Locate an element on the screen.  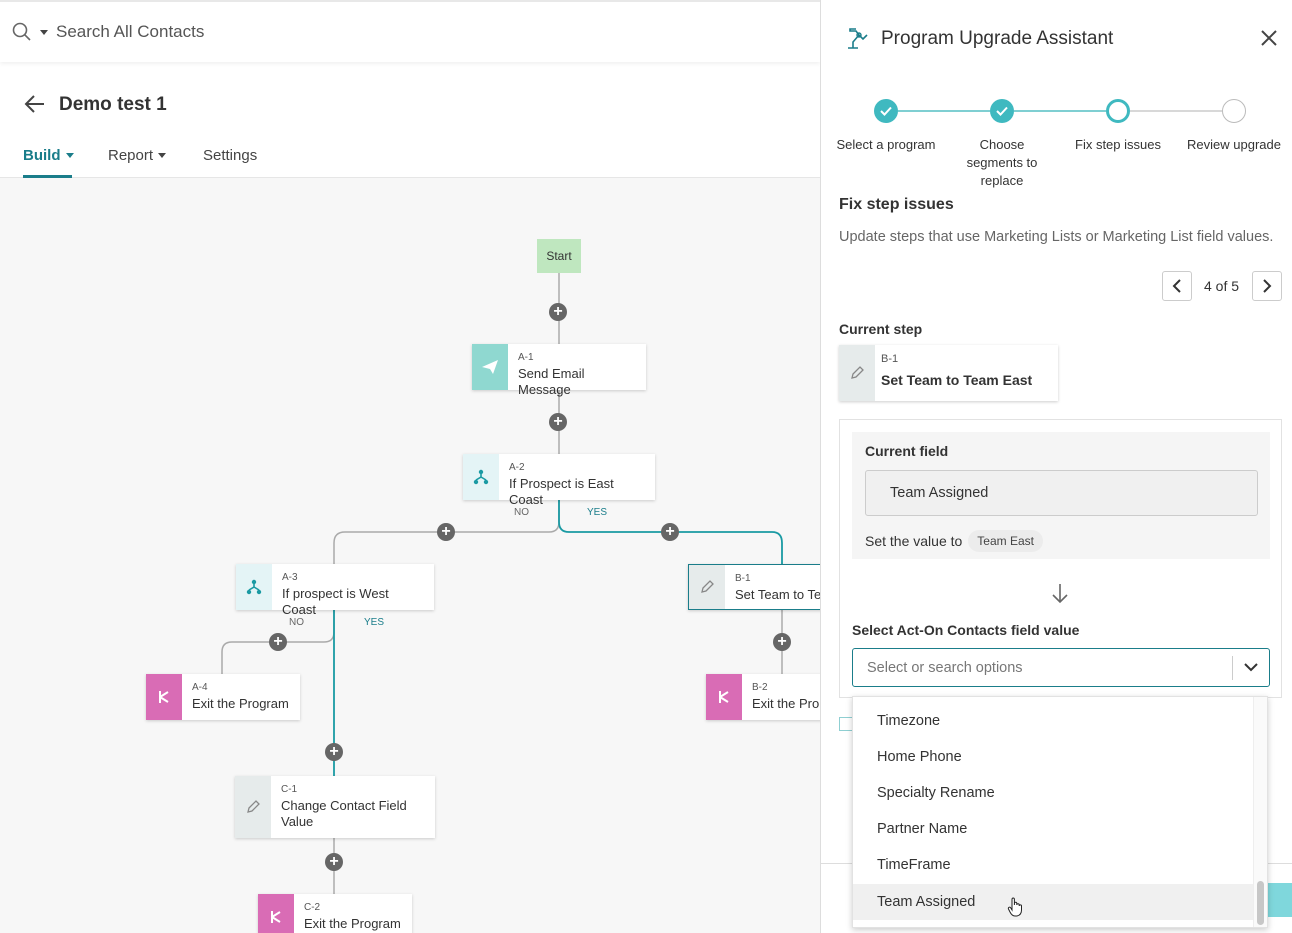
search-icon is located at coordinates (22, 32).